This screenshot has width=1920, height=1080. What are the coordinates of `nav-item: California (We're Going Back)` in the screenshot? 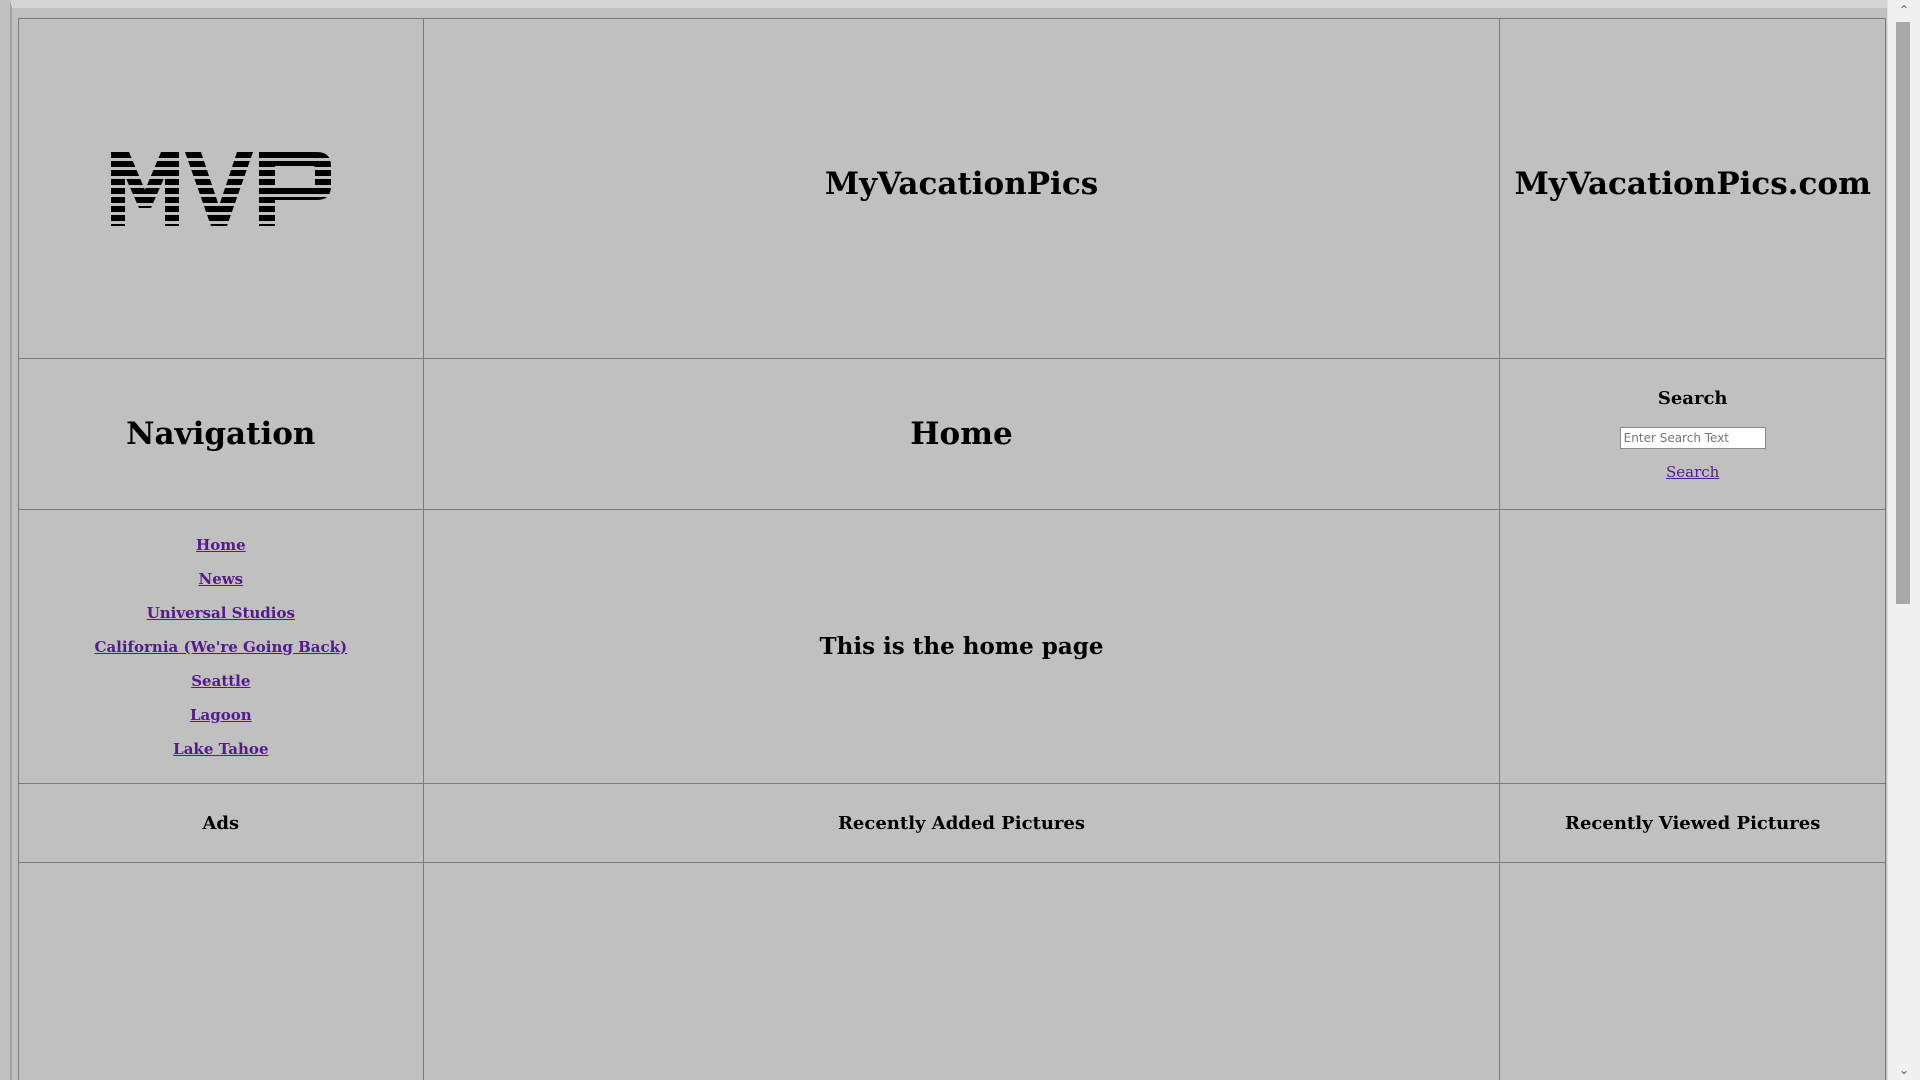 It's located at (221, 647).